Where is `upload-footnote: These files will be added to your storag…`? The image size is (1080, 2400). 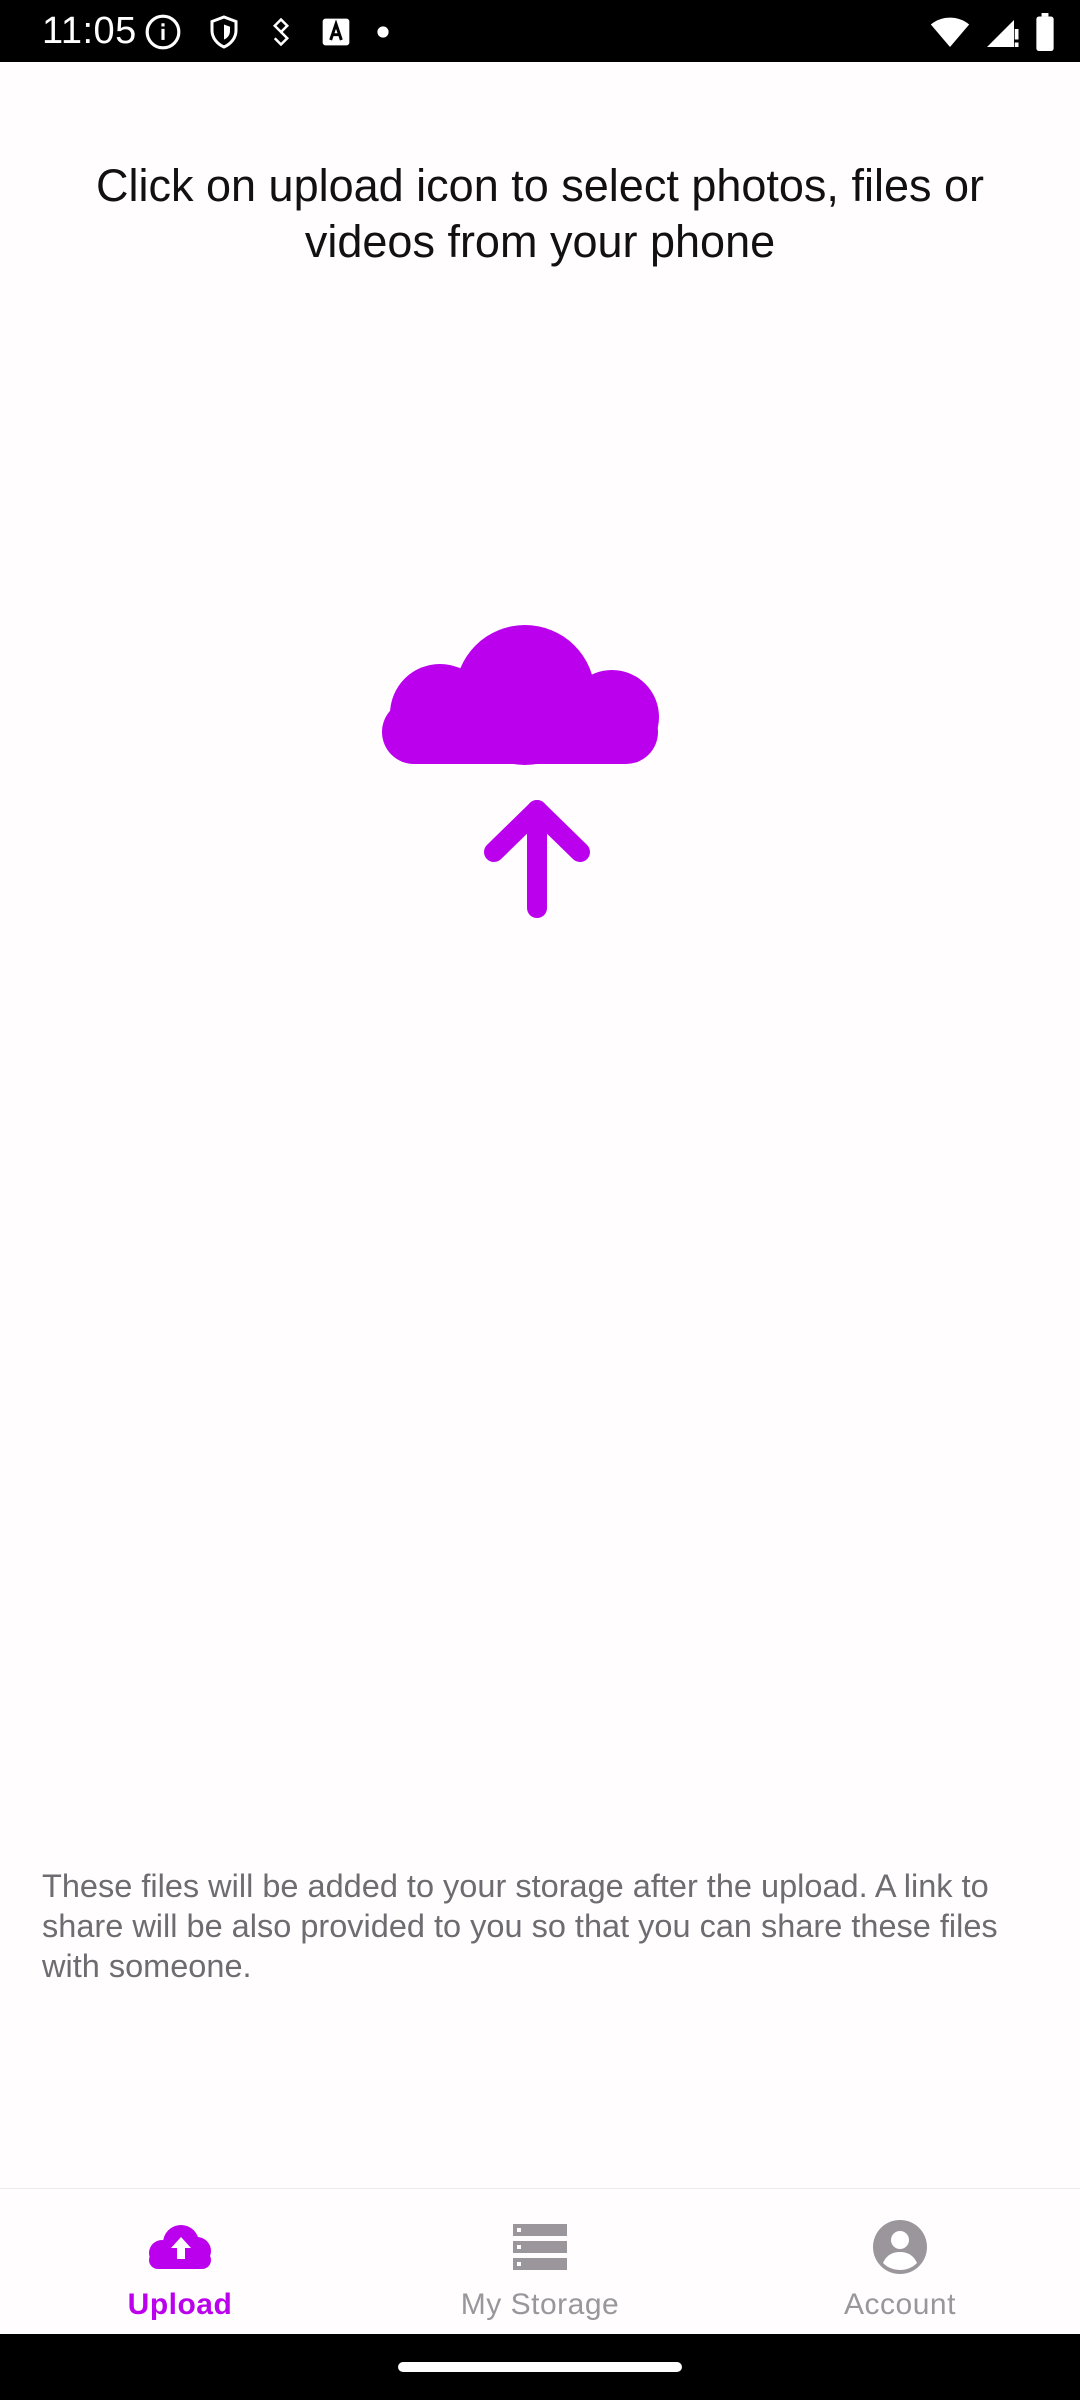 upload-footnote: These files will be added to your storag… is located at coordinates (520, 1926).